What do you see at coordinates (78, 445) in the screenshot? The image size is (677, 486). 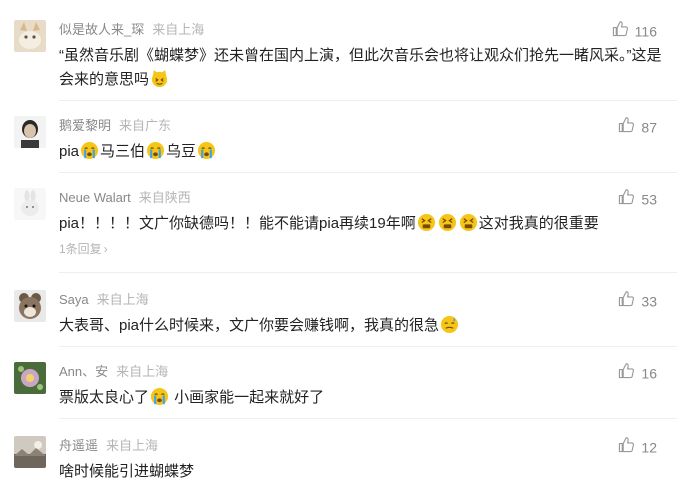 I see `username: 舟遥遥` at bounding box center [78, 445].